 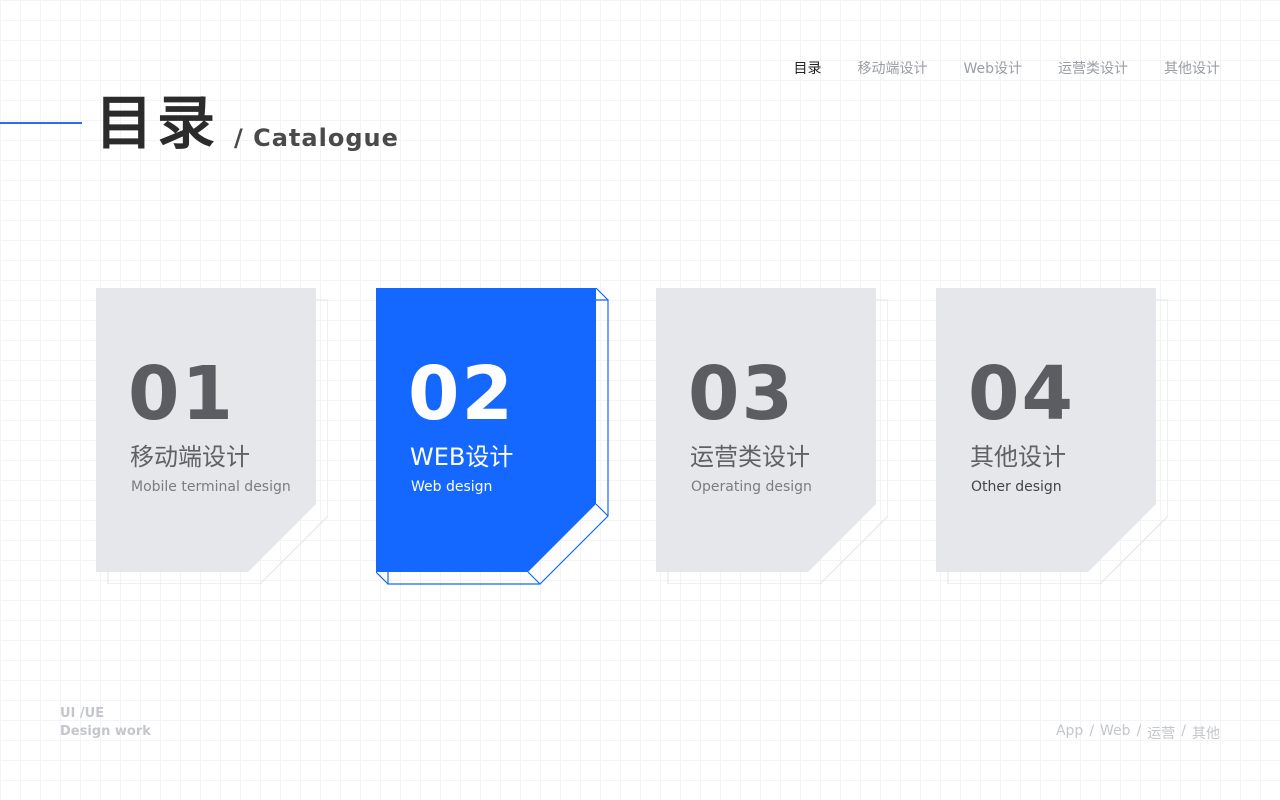 I want to click on card-title: WEB设计, so click(x=462, y=457).